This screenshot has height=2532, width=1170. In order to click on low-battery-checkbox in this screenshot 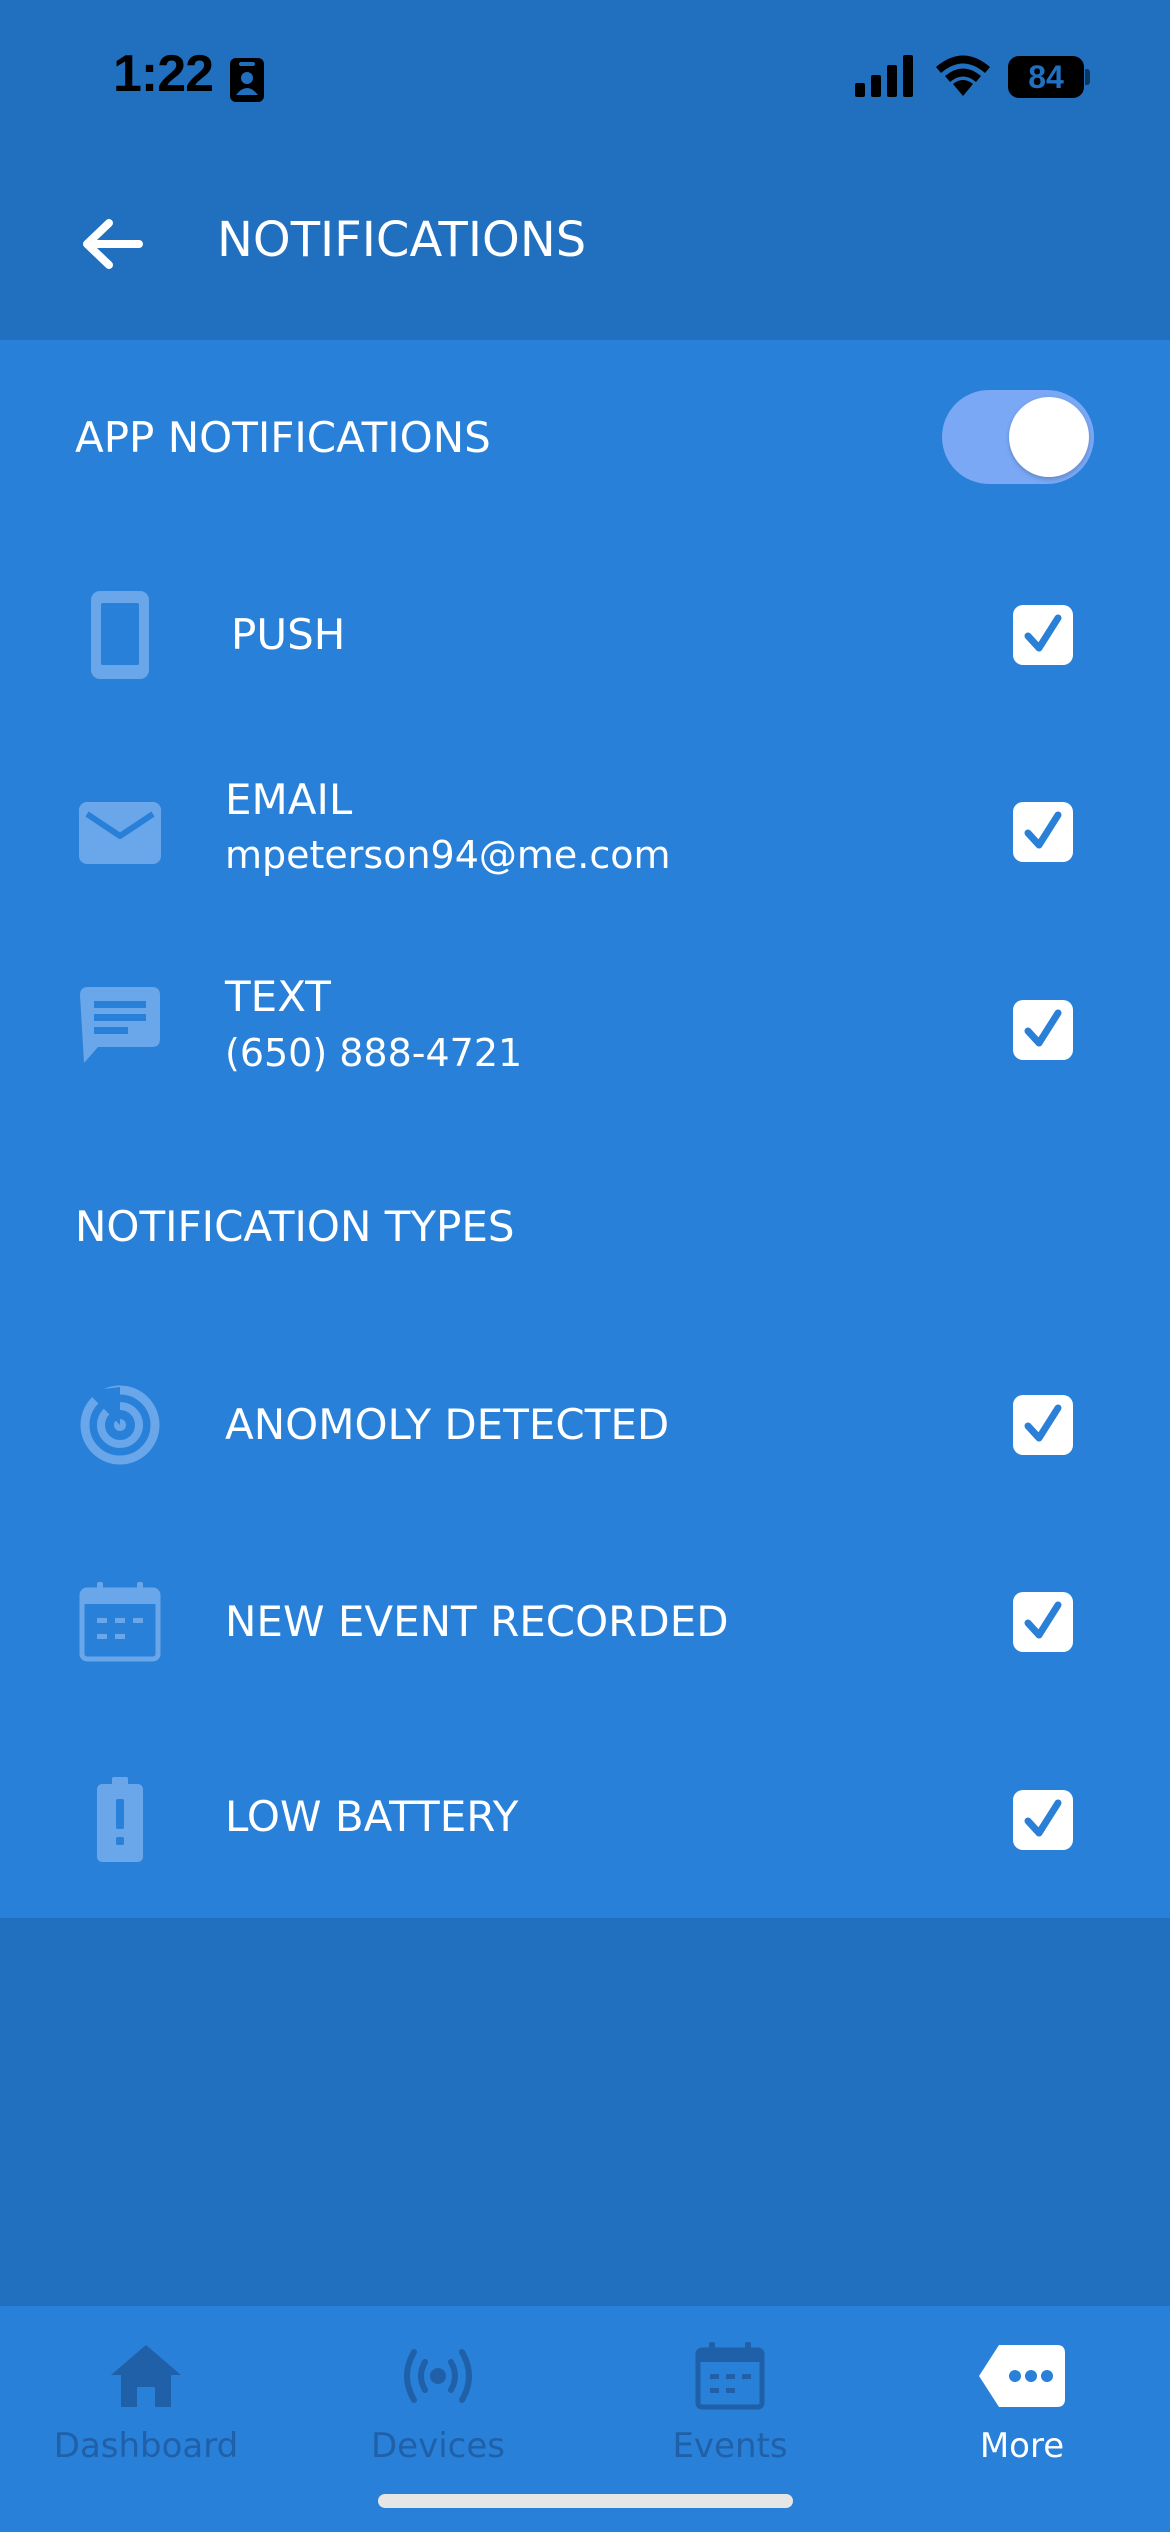, I will do `click(1043, 1820)`.